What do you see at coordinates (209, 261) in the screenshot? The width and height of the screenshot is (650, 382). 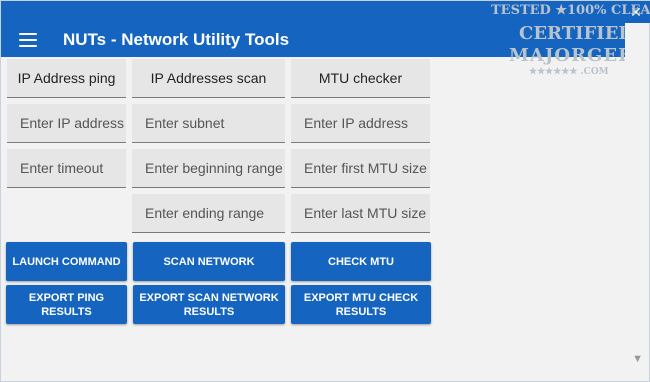 I see `scan-network-button: SCAN NETWORK` at bounding box center [209, 261].